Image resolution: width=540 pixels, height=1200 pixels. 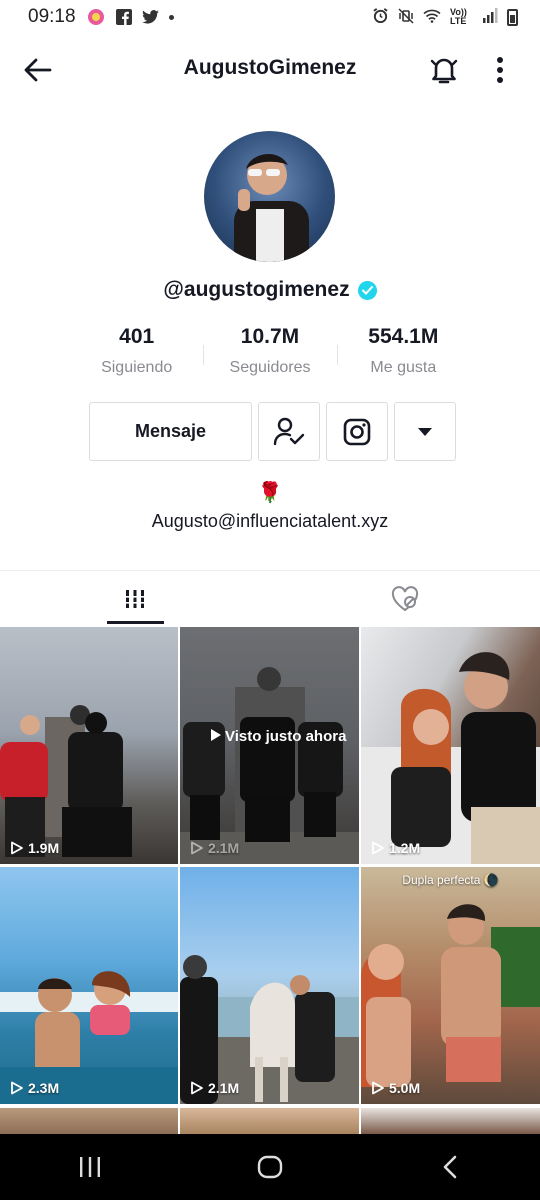 I want to click on back-nav-button, so click(x=450, y=1167).